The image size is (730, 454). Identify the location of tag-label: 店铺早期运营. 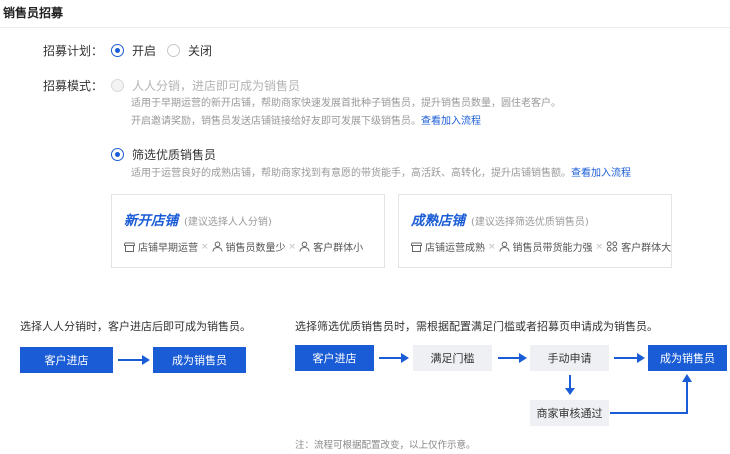
(168, 248).